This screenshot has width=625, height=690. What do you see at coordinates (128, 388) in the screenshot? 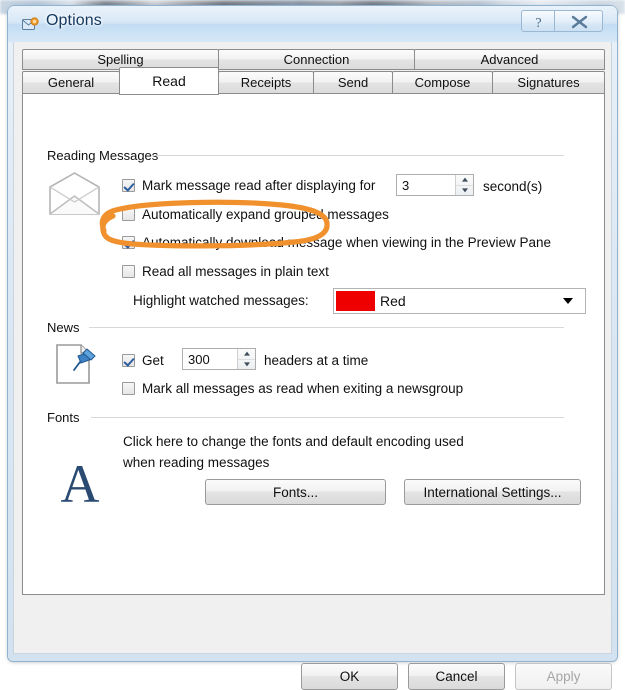
I see `mark-read-exit-checkbox` at bounding box center [128, 388].